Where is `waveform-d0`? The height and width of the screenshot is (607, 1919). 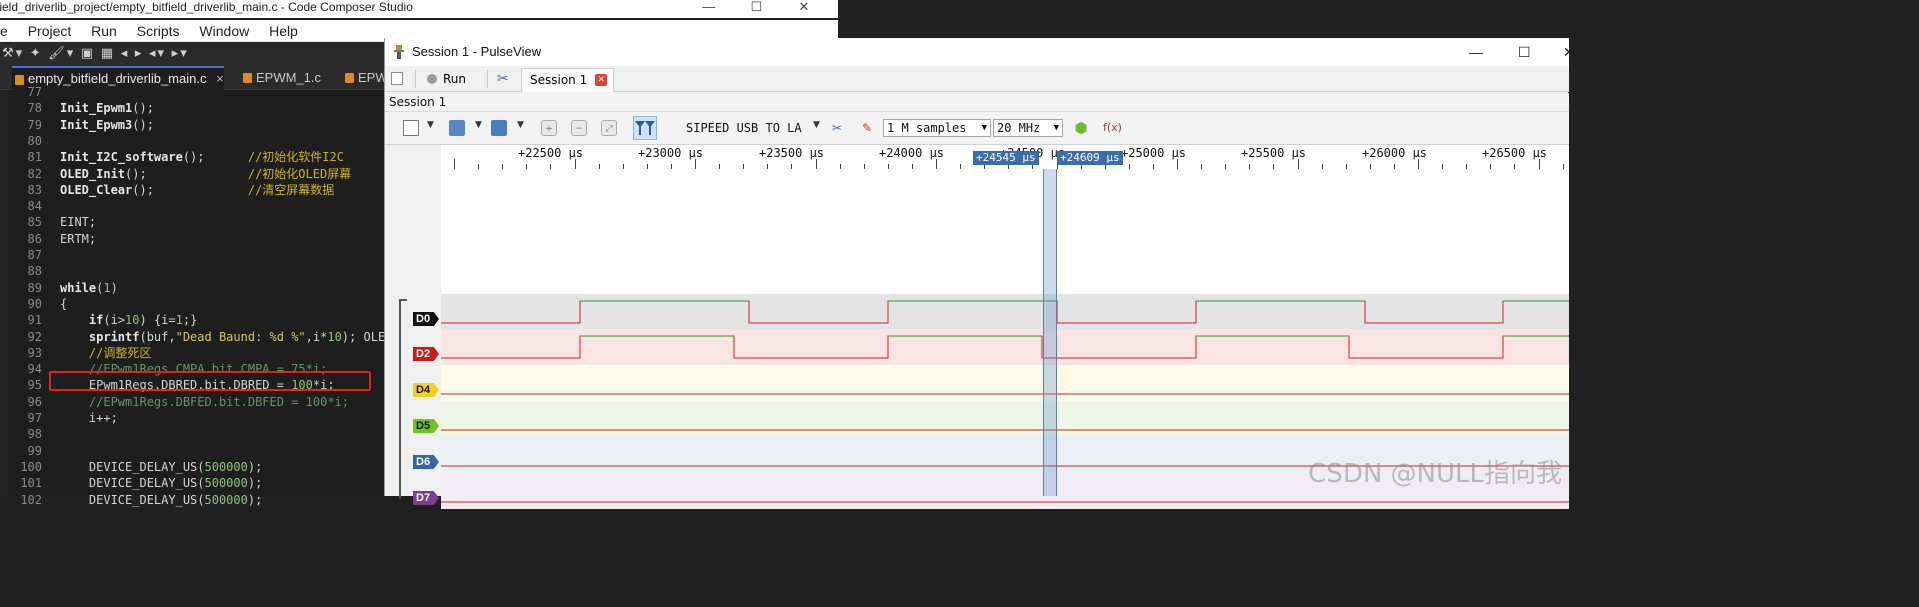
waveform-d0 is located at coordinates (1005, 312).